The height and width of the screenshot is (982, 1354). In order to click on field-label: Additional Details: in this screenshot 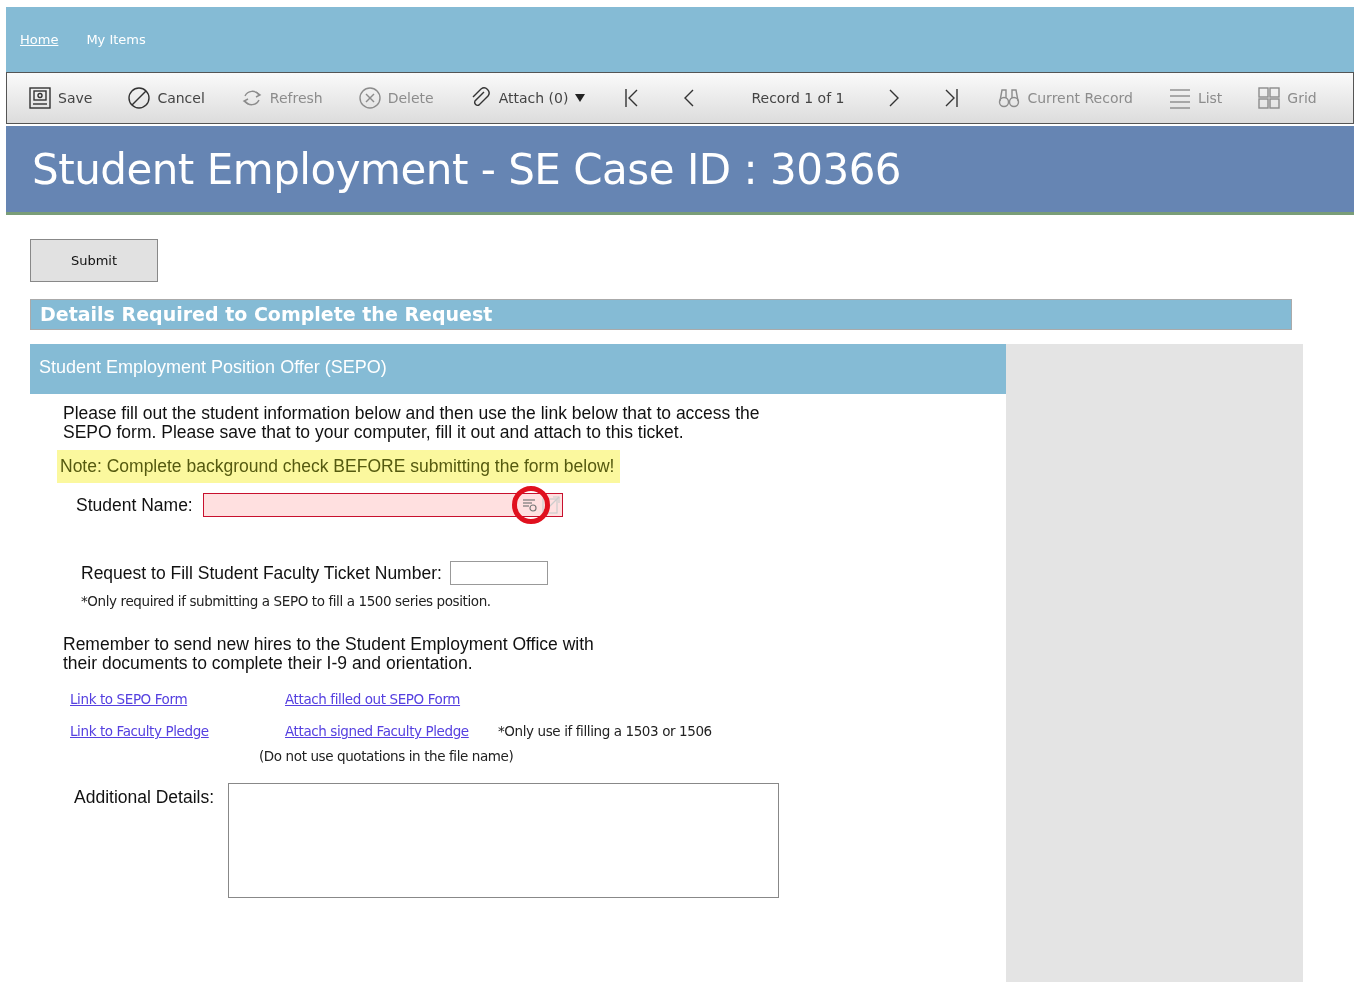, I will do `click(144, 797)`.